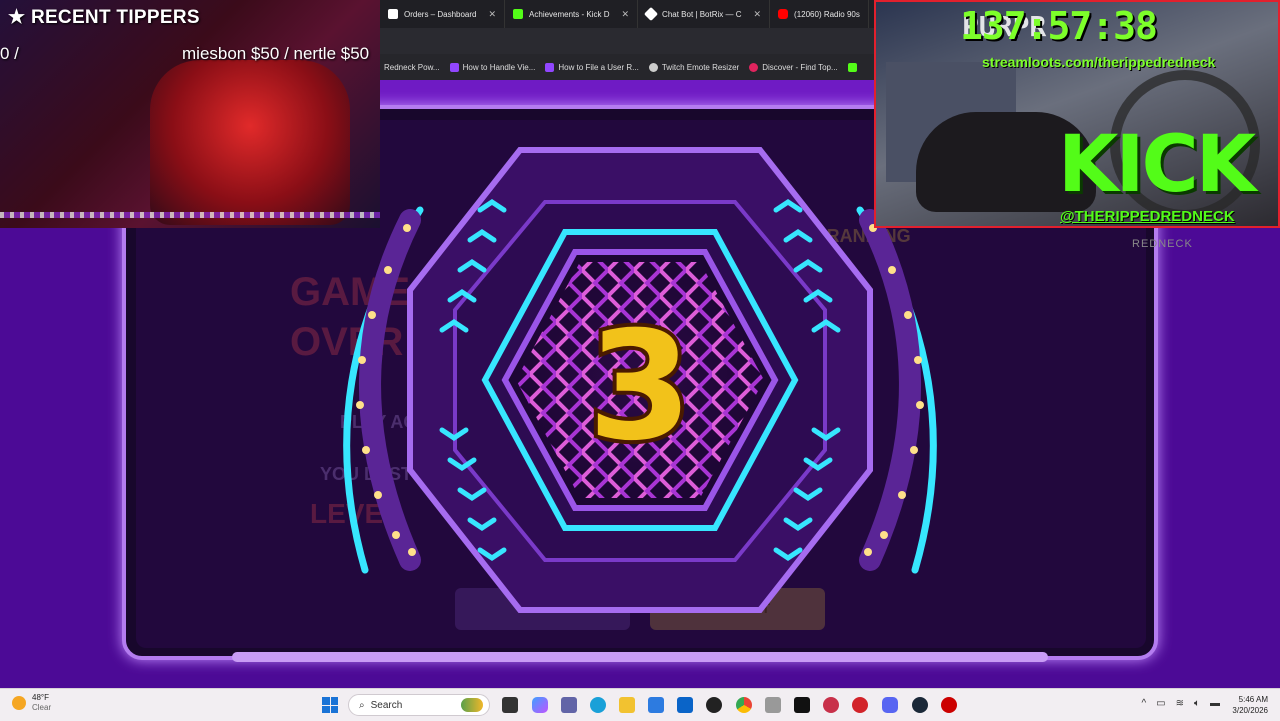  What do you see at coordinates (1215, 703) in the screenshot?
I see `battery-icon: ▬` at bounding box center [1215, 703].